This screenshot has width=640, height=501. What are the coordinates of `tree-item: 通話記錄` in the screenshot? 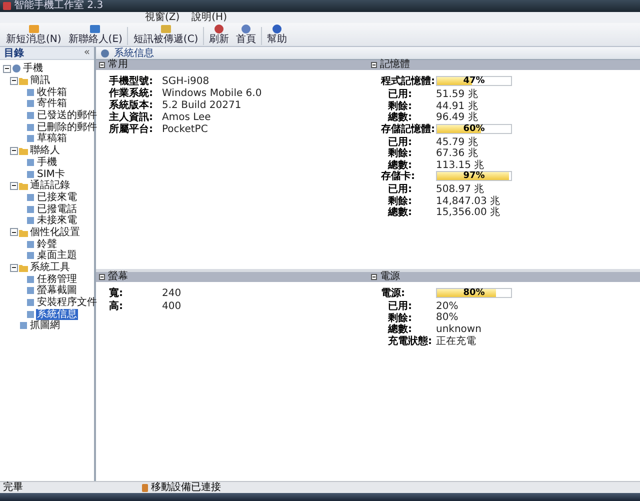 It's located at (50, 186).